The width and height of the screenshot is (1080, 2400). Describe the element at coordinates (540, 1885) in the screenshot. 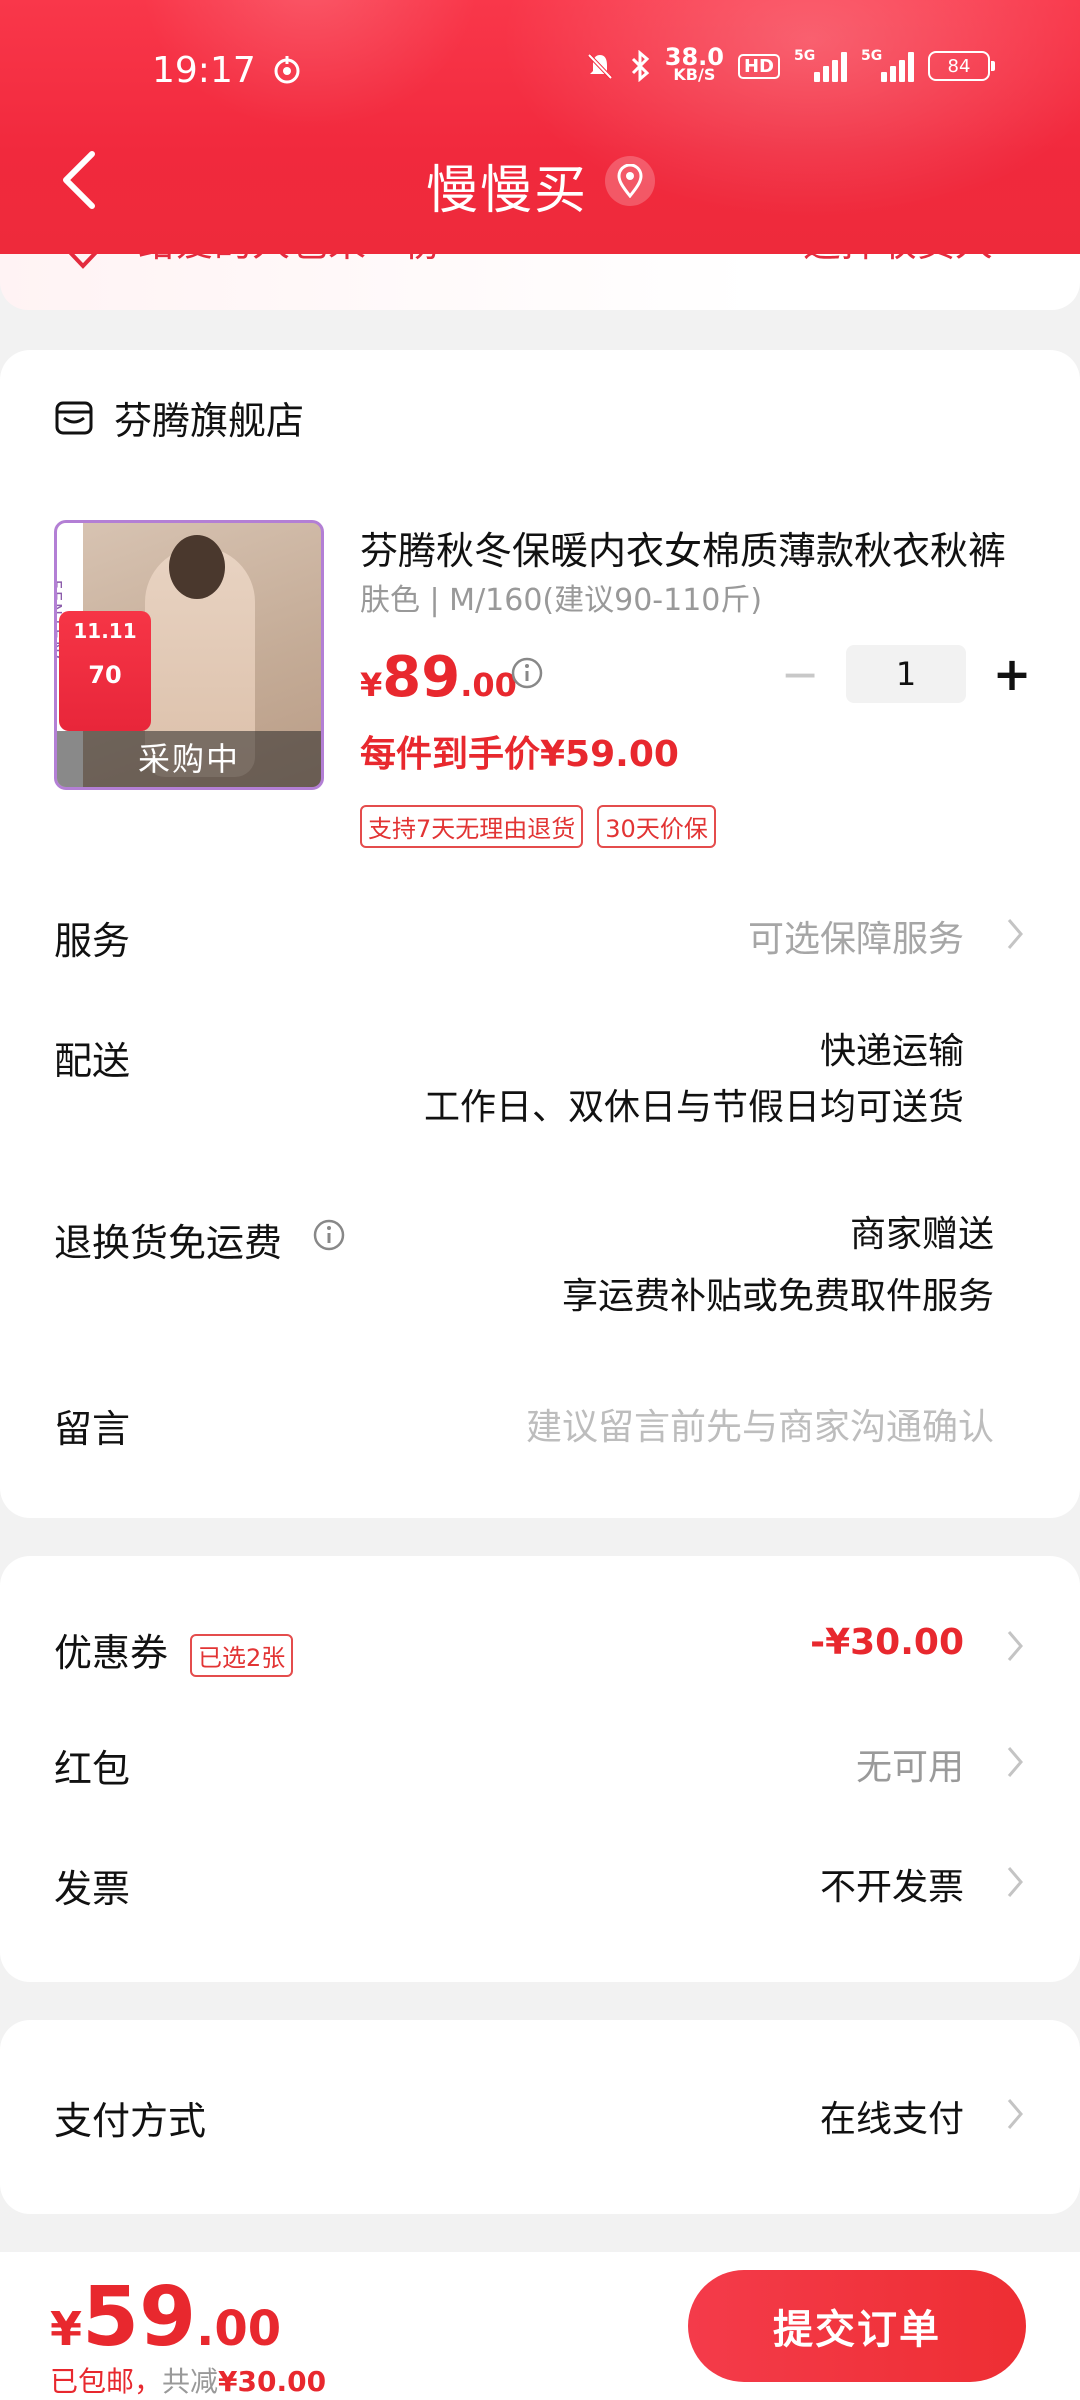

I see `invoice-row: 发票 不开发票` at that location.